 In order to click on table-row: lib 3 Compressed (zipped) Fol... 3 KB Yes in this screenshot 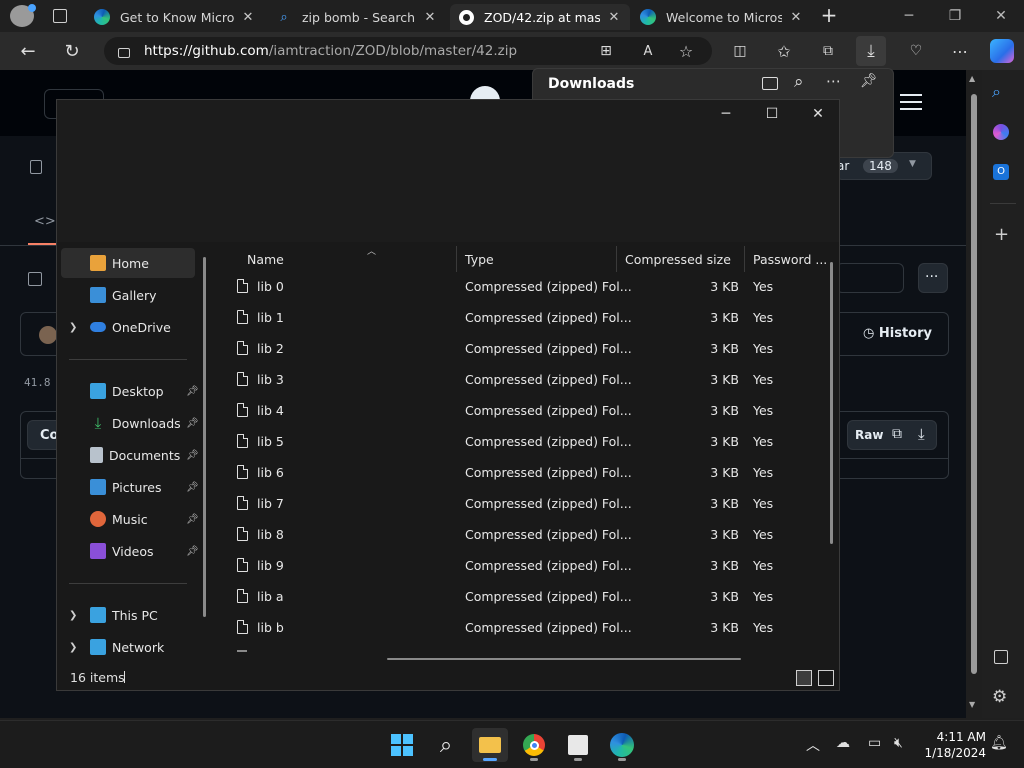, I will do `click(527, 380)`.